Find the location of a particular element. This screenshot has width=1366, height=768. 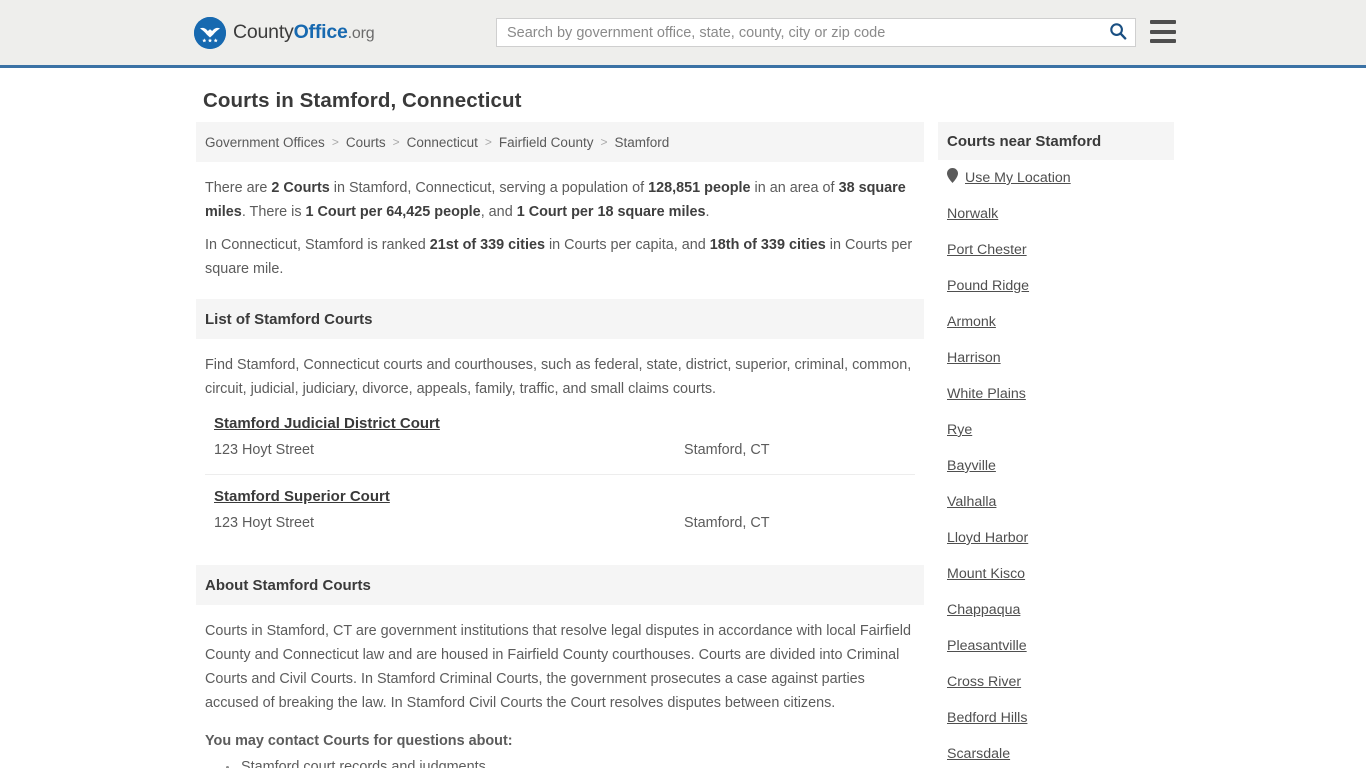

city-link: Rye is located at coordinates (959, 430).